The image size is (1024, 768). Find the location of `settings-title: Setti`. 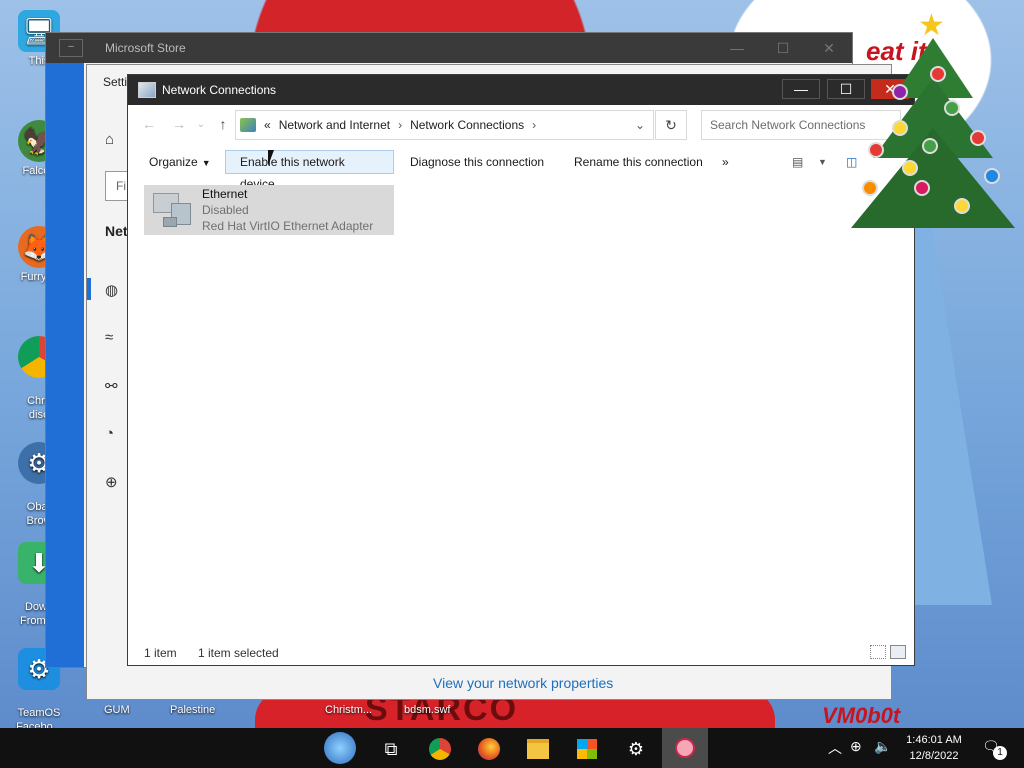

settings-title: Setti is located at coordinates (115, 82).